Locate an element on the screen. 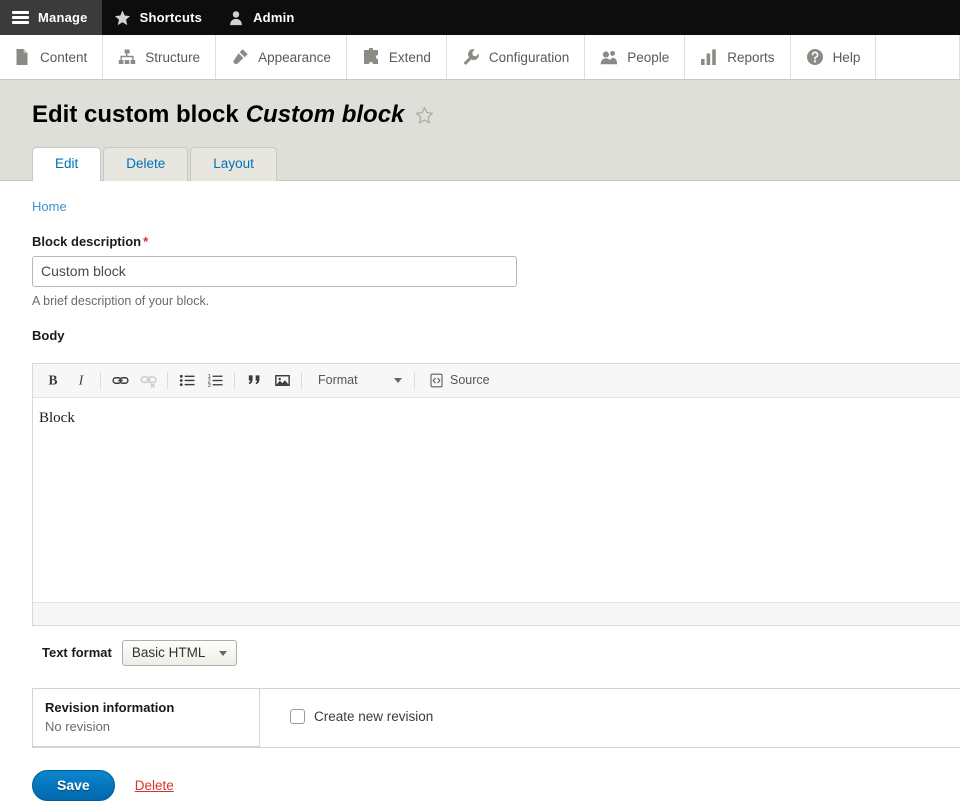  ckeditor-toolbar: B I 1 2 3 Format Source is located at coordinates (496, 380).